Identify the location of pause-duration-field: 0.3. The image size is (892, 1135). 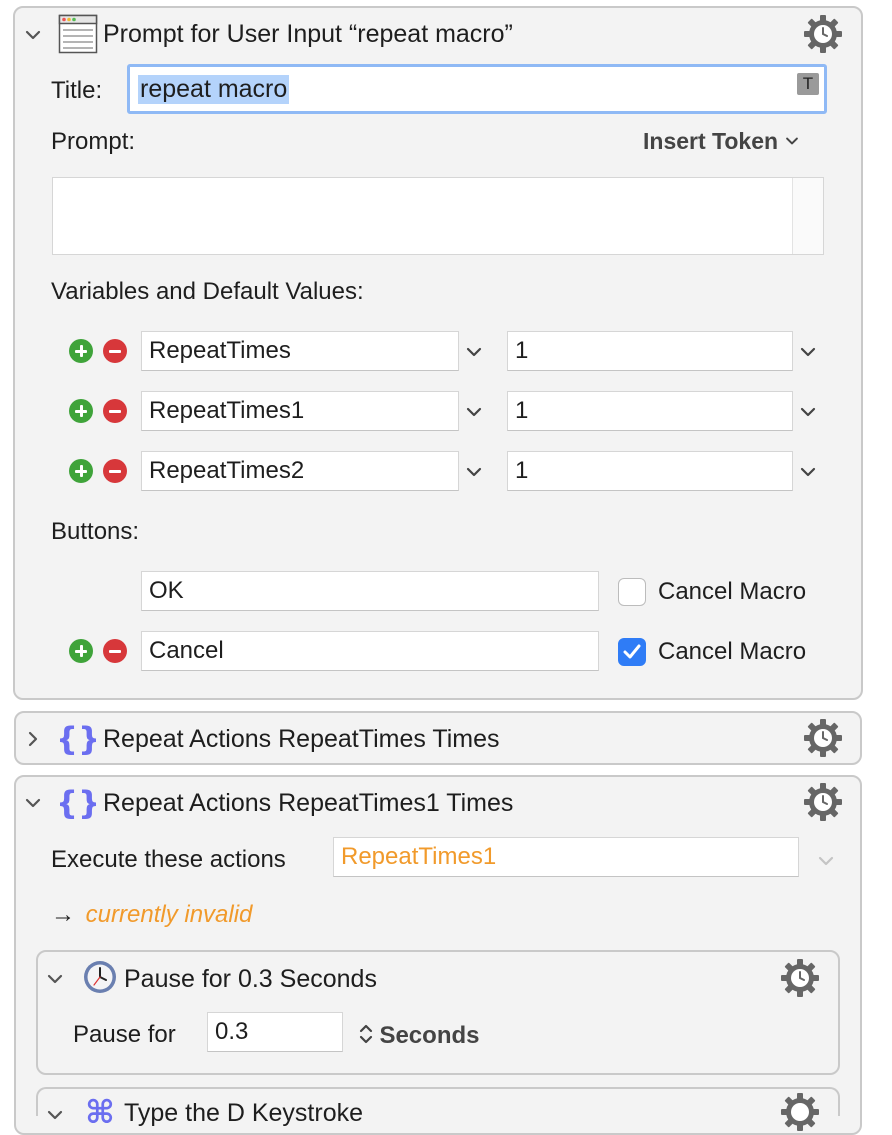
(275, 1032).